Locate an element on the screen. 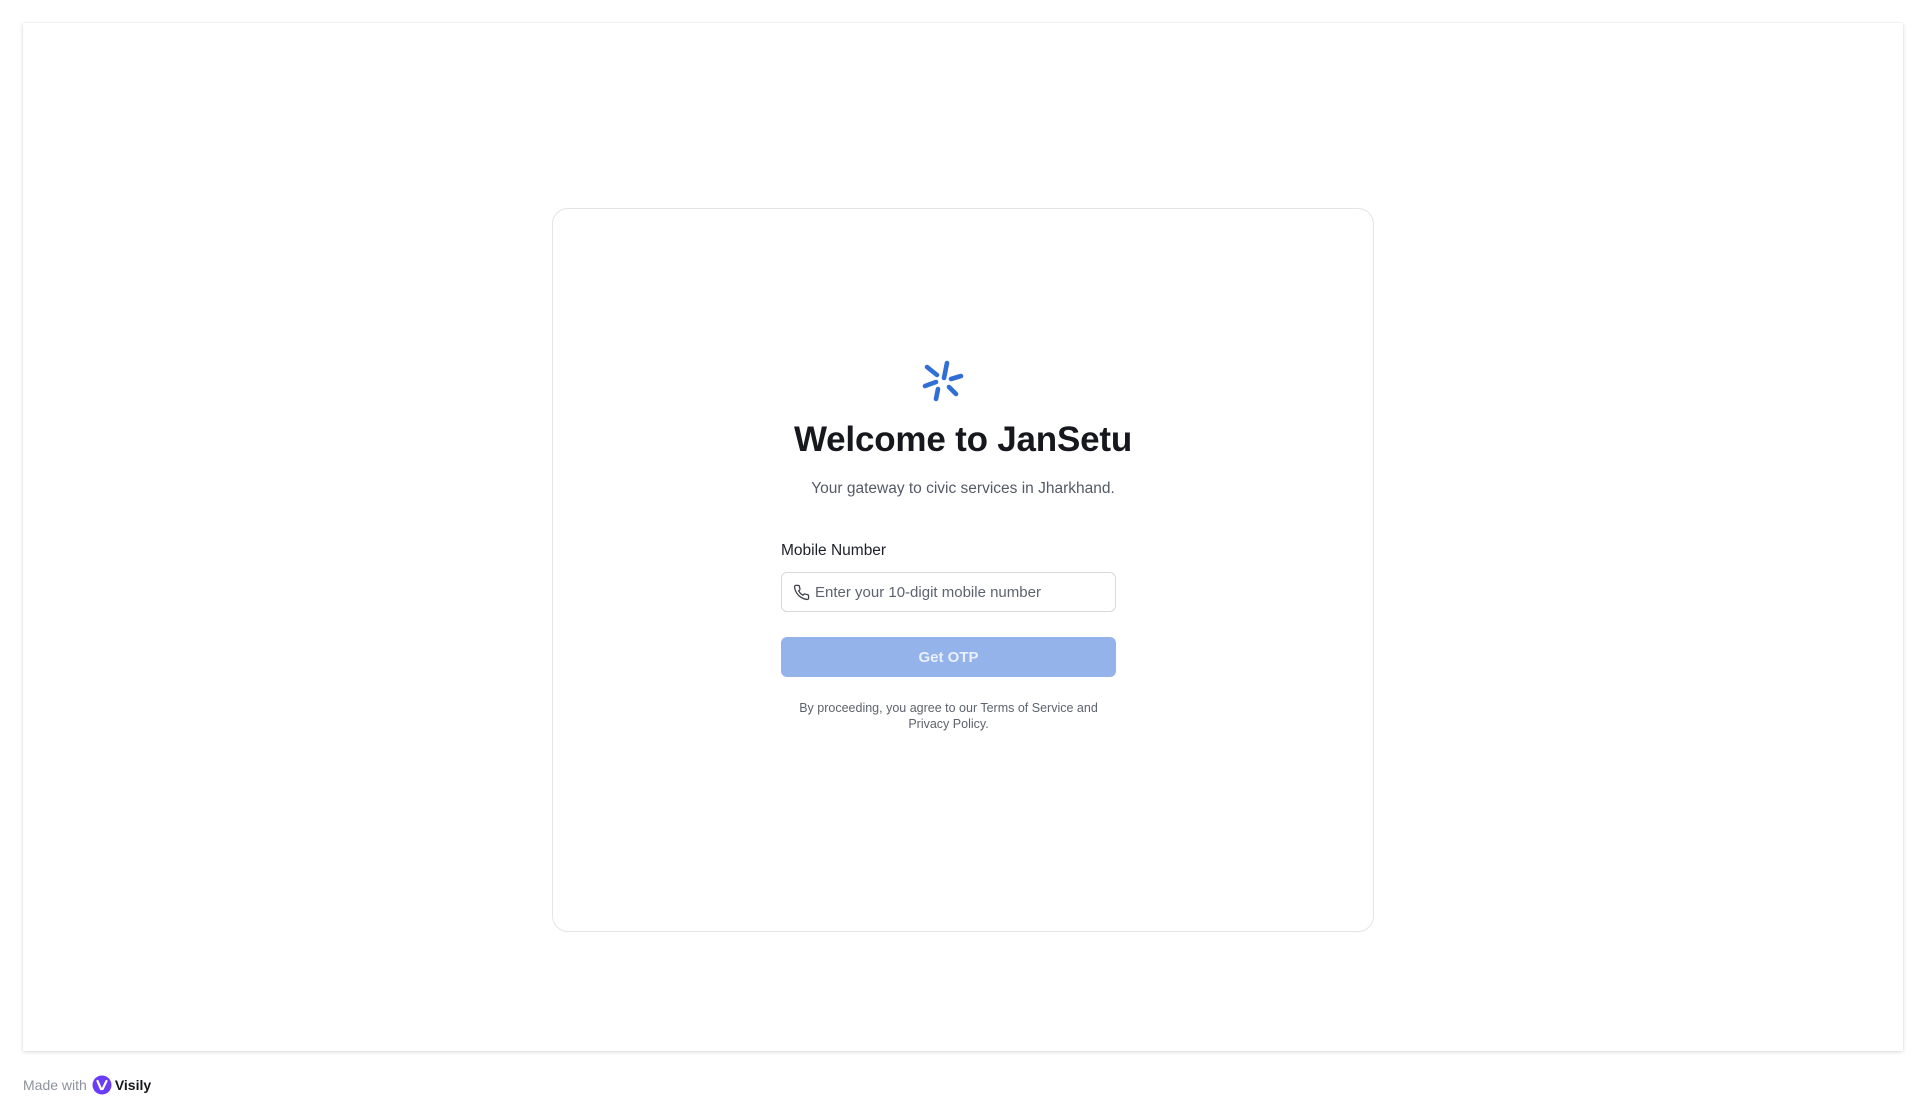 The width and height of the screenshot is (1927, 1115). made-with-visily-badge: Made with Visily is located at coordinates (87, 1085).